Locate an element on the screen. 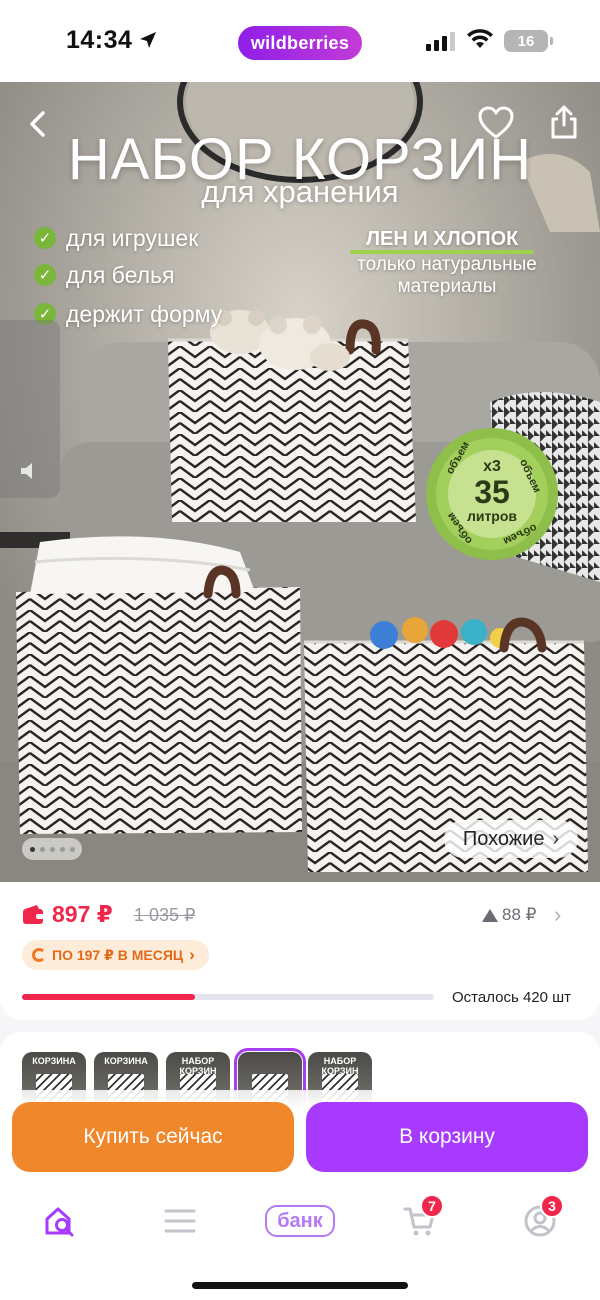 The width and height of the screenshot is (600, 1300). badge-unit: литров is located at coordinates (492, 516).